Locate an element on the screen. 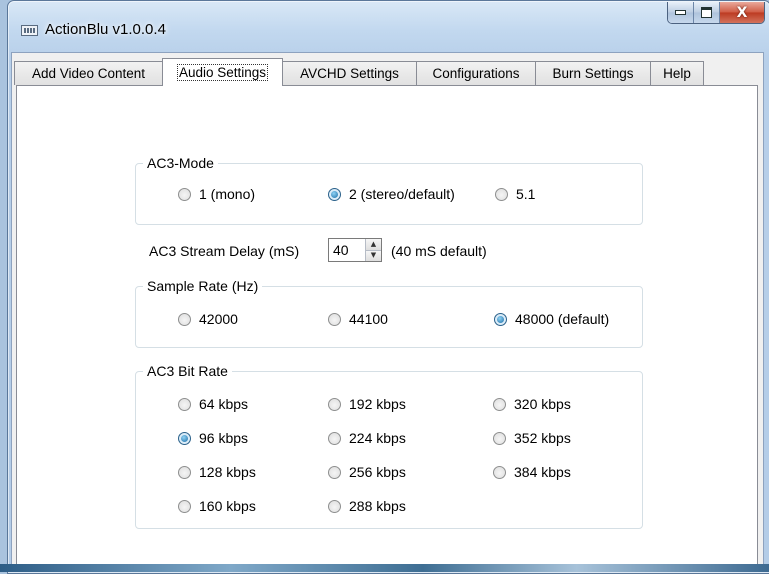 This screenshot has height=574, width=769. bit-rate-legend: AC3 Bit Rate is located at coordinates (187, 371).